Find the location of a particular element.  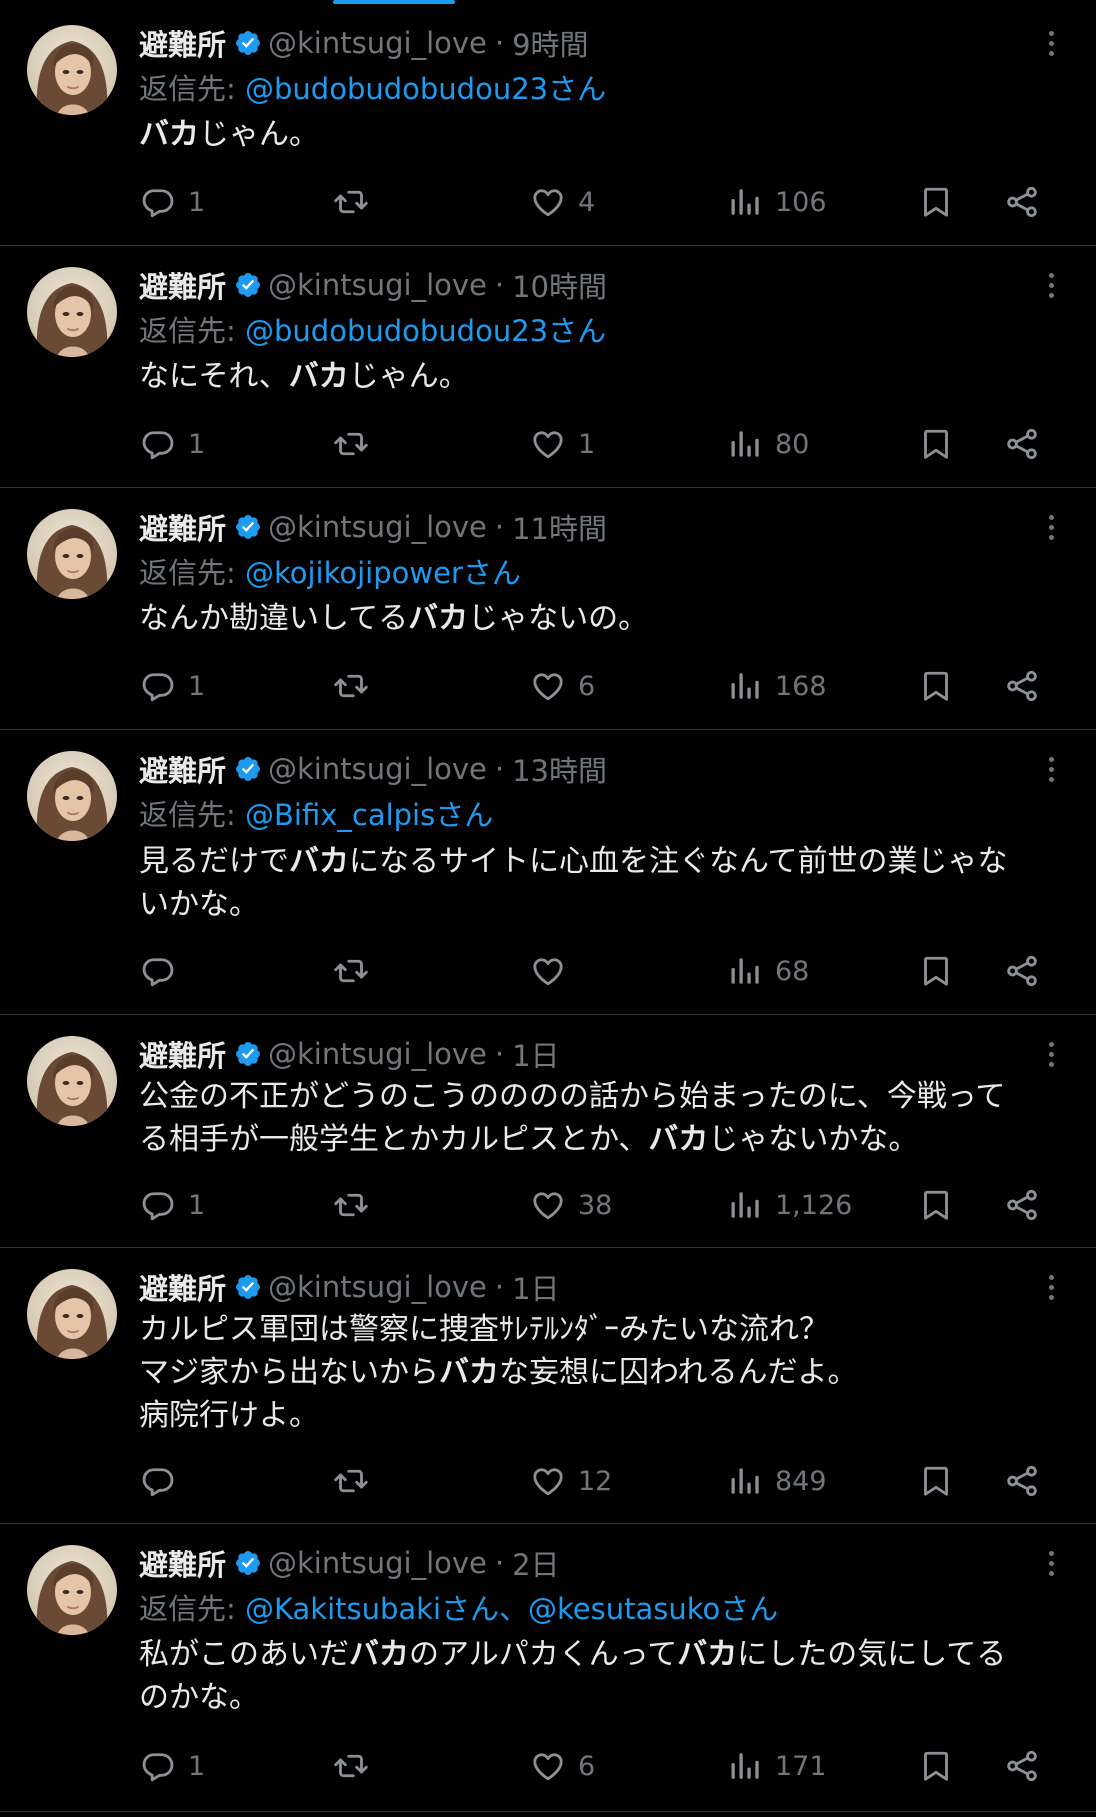

like-icon is located at coordinates (548, 202).